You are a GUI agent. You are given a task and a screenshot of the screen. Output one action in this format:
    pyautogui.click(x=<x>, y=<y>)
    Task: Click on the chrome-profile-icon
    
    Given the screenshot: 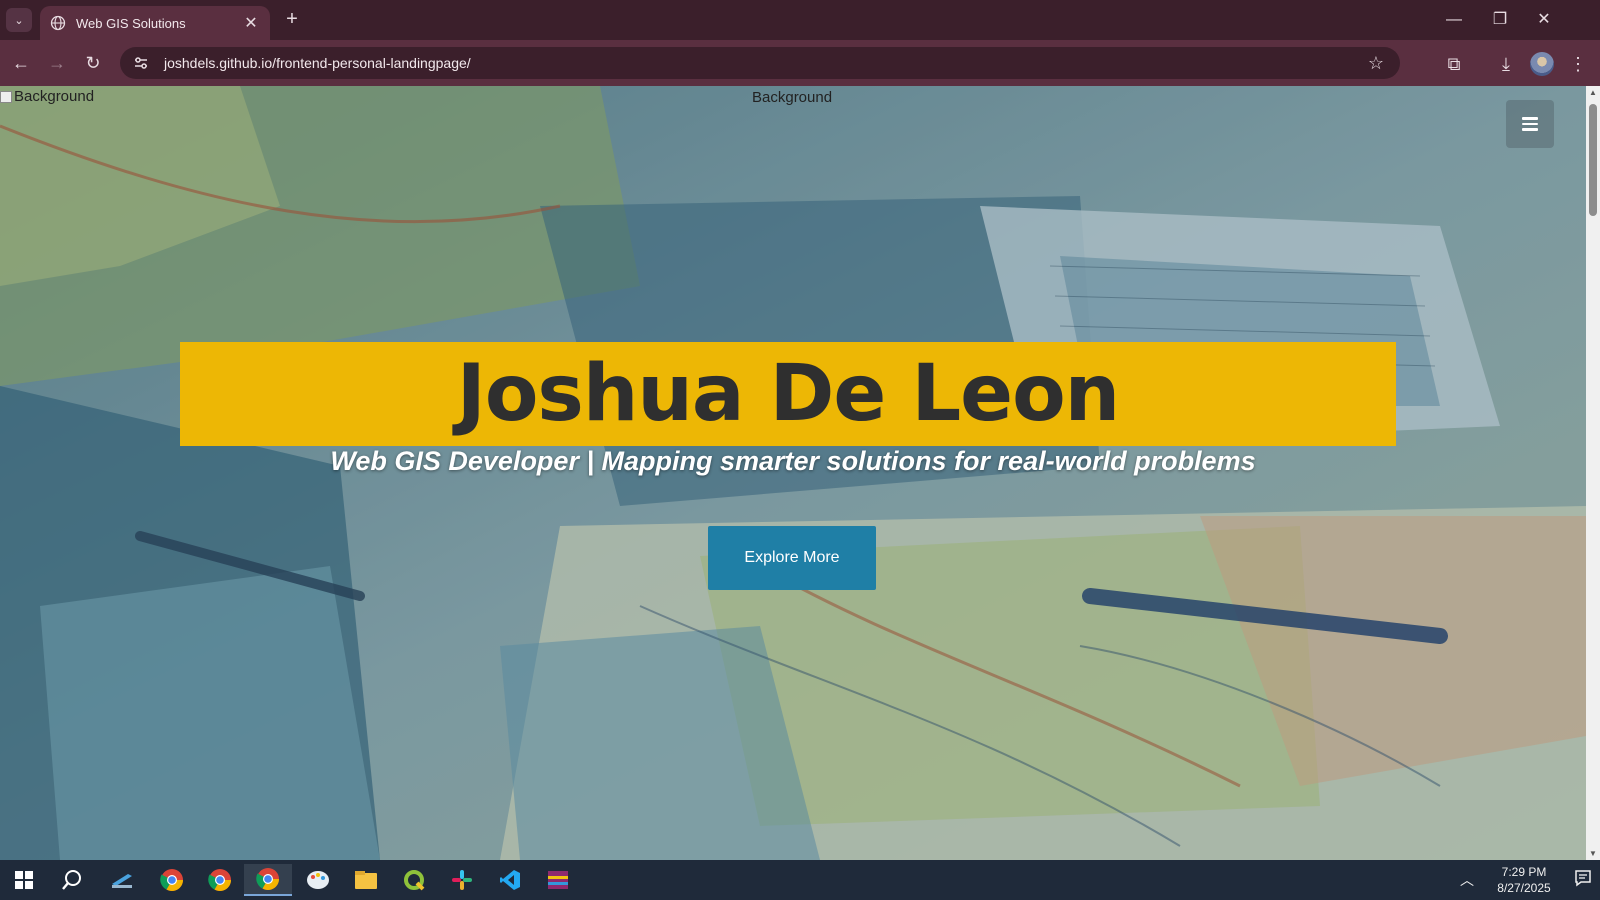 What is the action you would take?
    pyautogui.click(x=220, y=880)
    